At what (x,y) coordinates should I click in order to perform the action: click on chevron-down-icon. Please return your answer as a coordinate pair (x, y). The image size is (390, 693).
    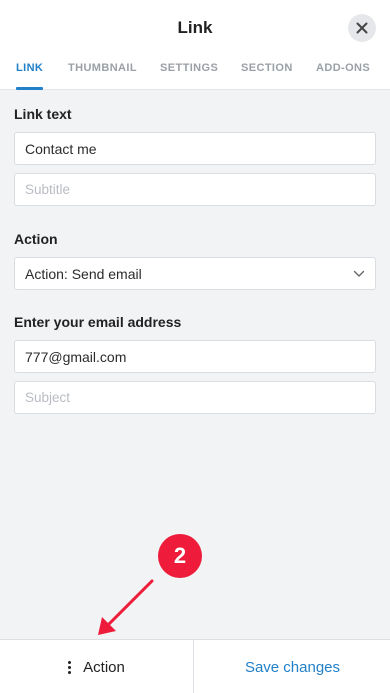
    Looking at the image, I should click on (359, 273).